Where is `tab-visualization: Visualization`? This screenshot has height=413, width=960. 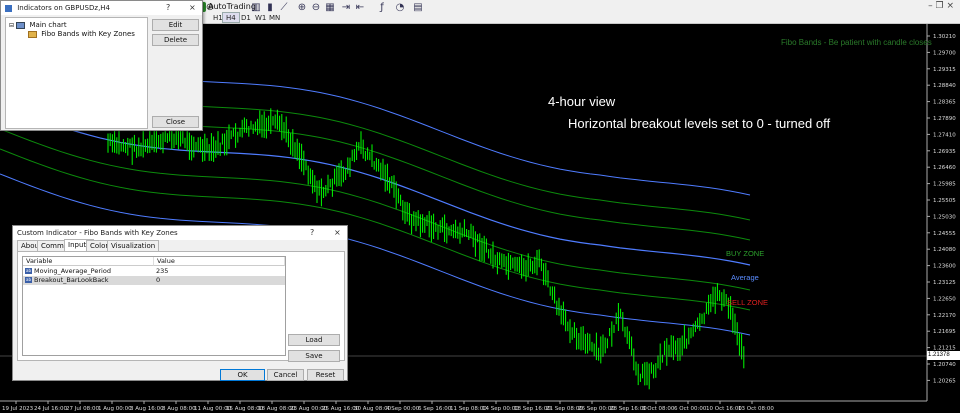
tab-visualization: Visualization is located at coordinates (133, 245).